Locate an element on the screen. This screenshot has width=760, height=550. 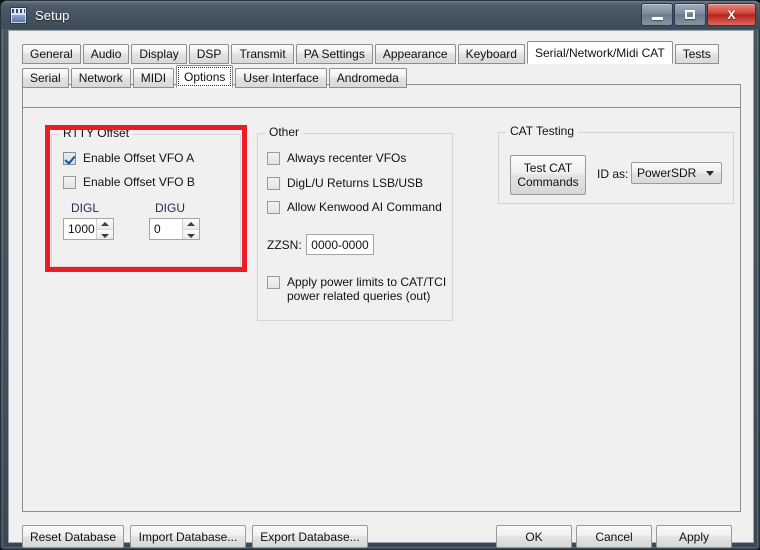
tab-dsp: DSP is located at coordinates (209, 54).